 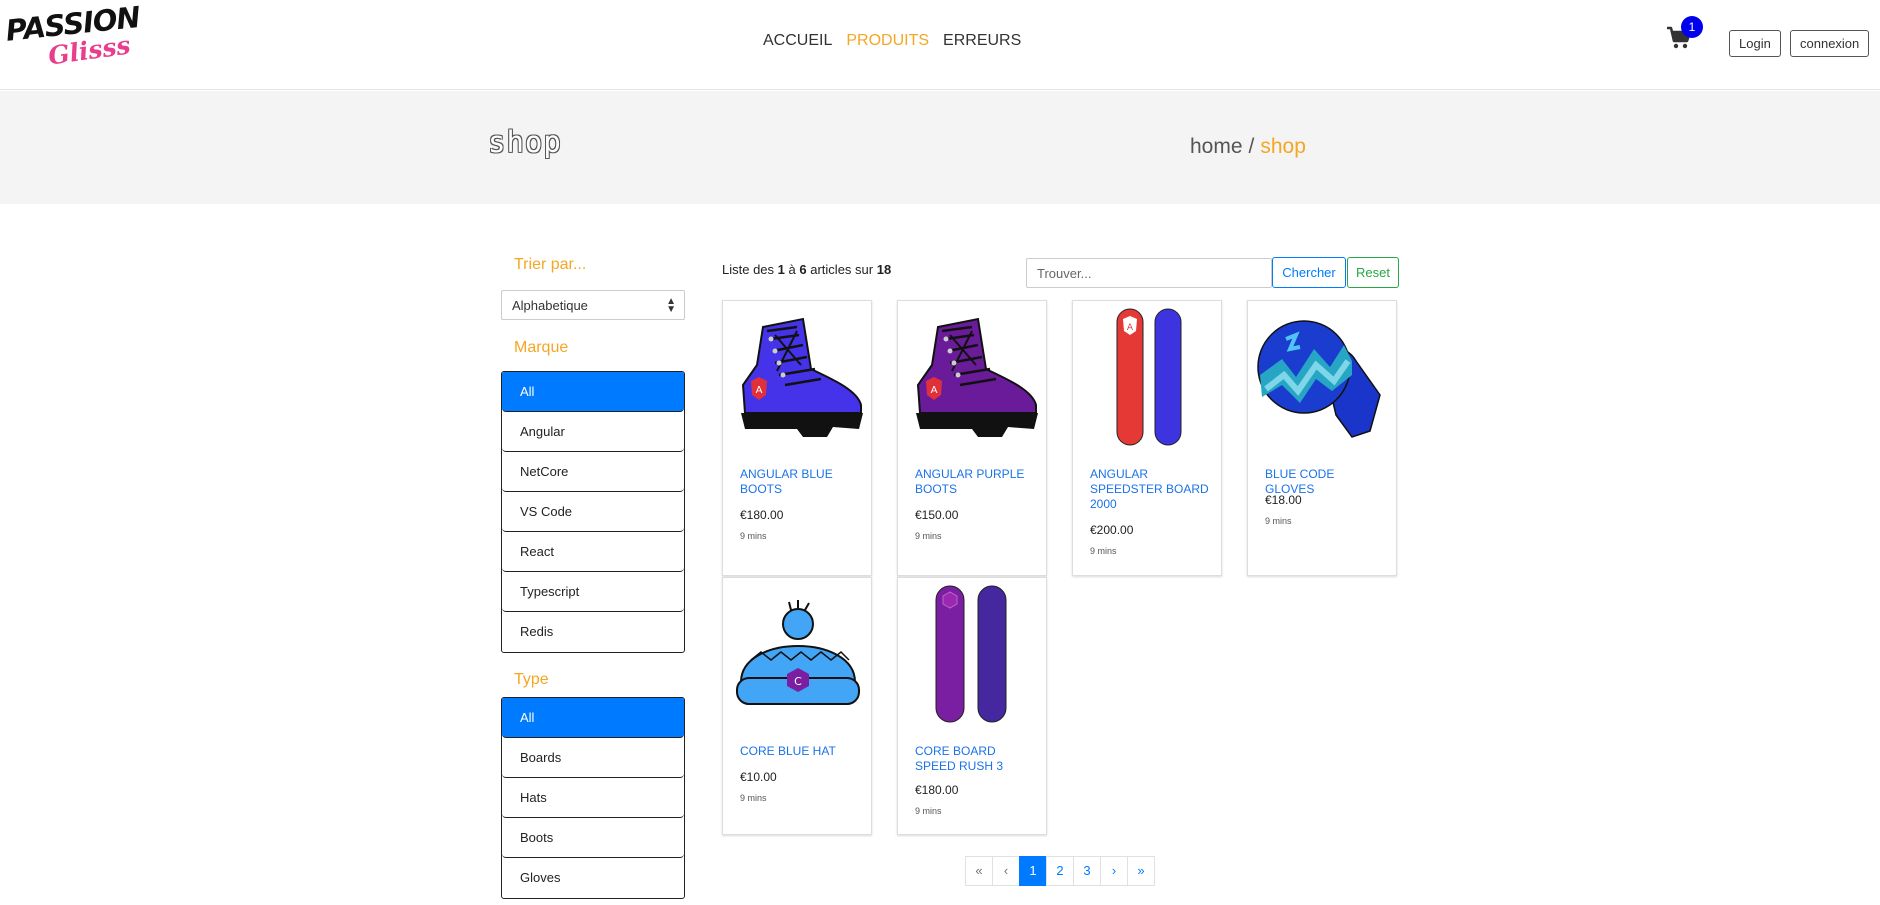 I want to click on product-name: CORE BLUE HAT, so click(x=800, y=751).